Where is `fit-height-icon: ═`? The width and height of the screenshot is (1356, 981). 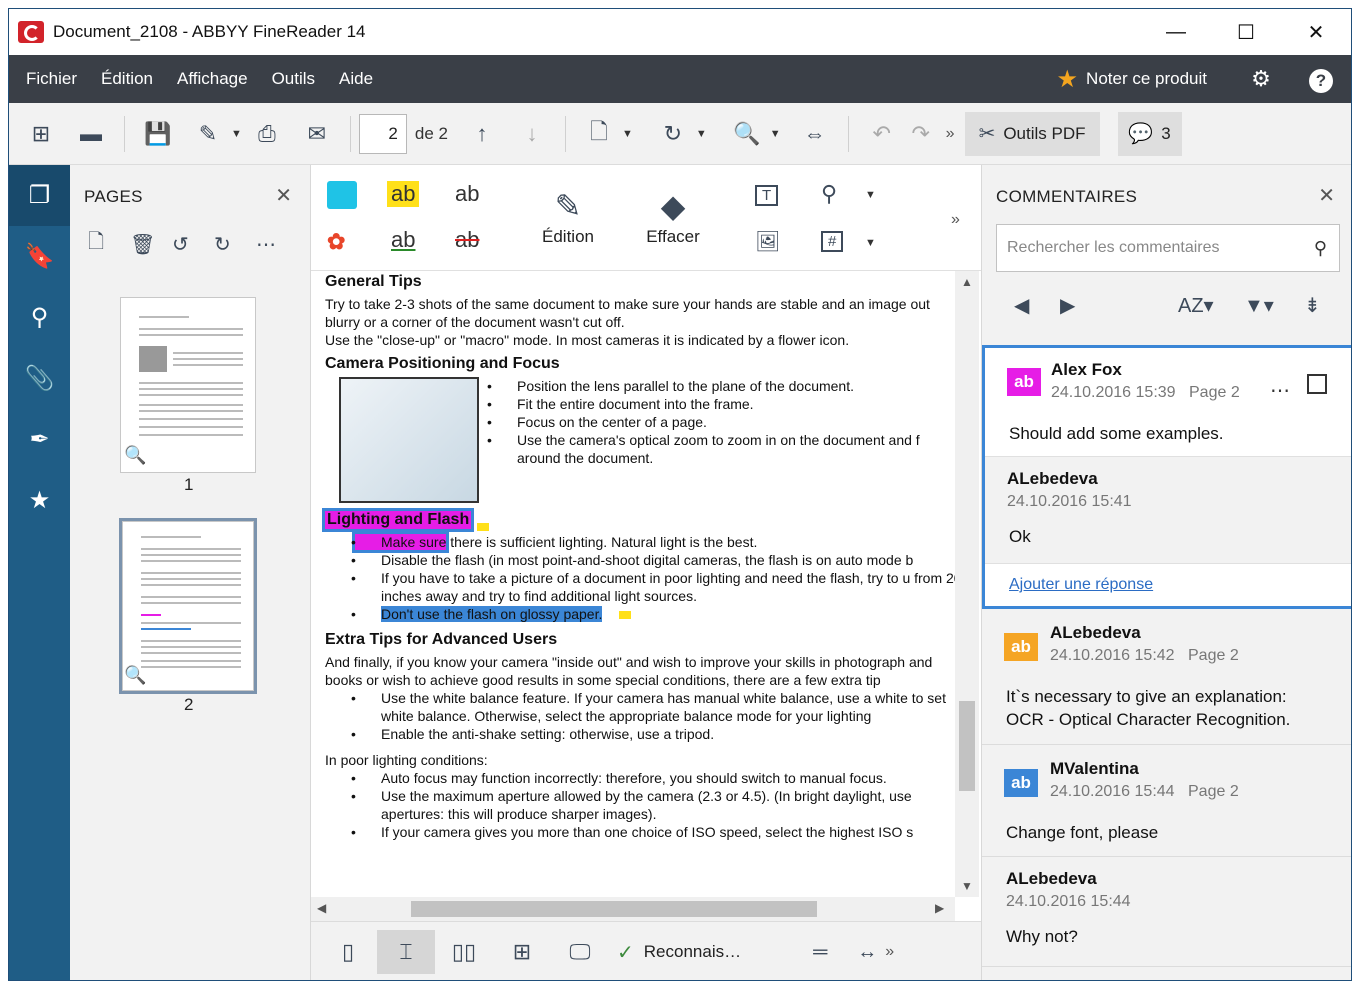
fit-height-icon: ═ is located at coordinates (820, 952).